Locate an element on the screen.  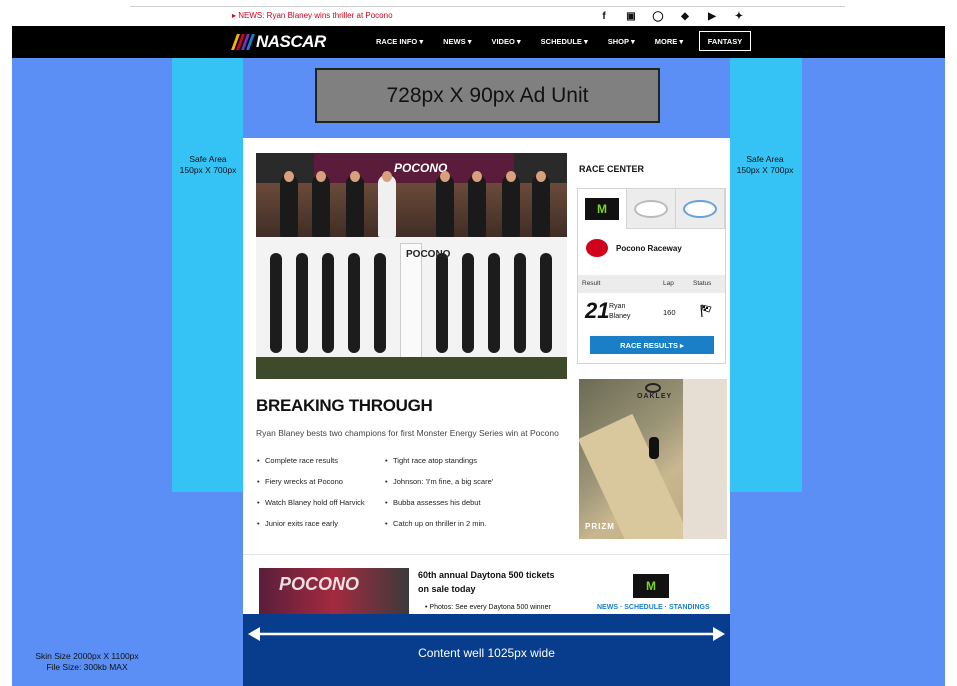
driver-name: Ryan Blaney is located at coordinates (620, 311).